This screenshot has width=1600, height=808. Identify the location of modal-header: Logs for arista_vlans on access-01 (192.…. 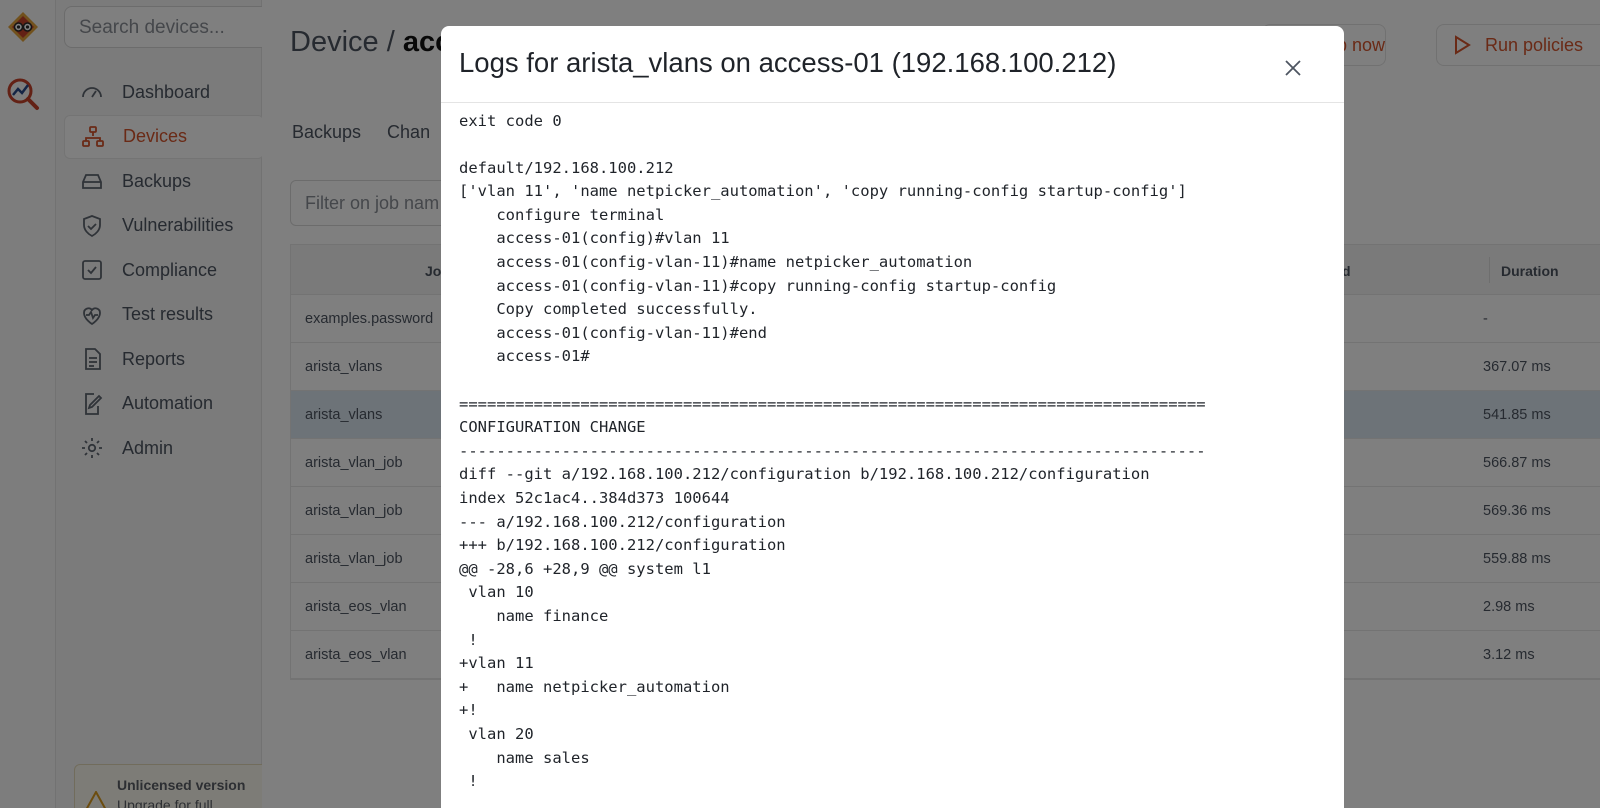
(892, 64).